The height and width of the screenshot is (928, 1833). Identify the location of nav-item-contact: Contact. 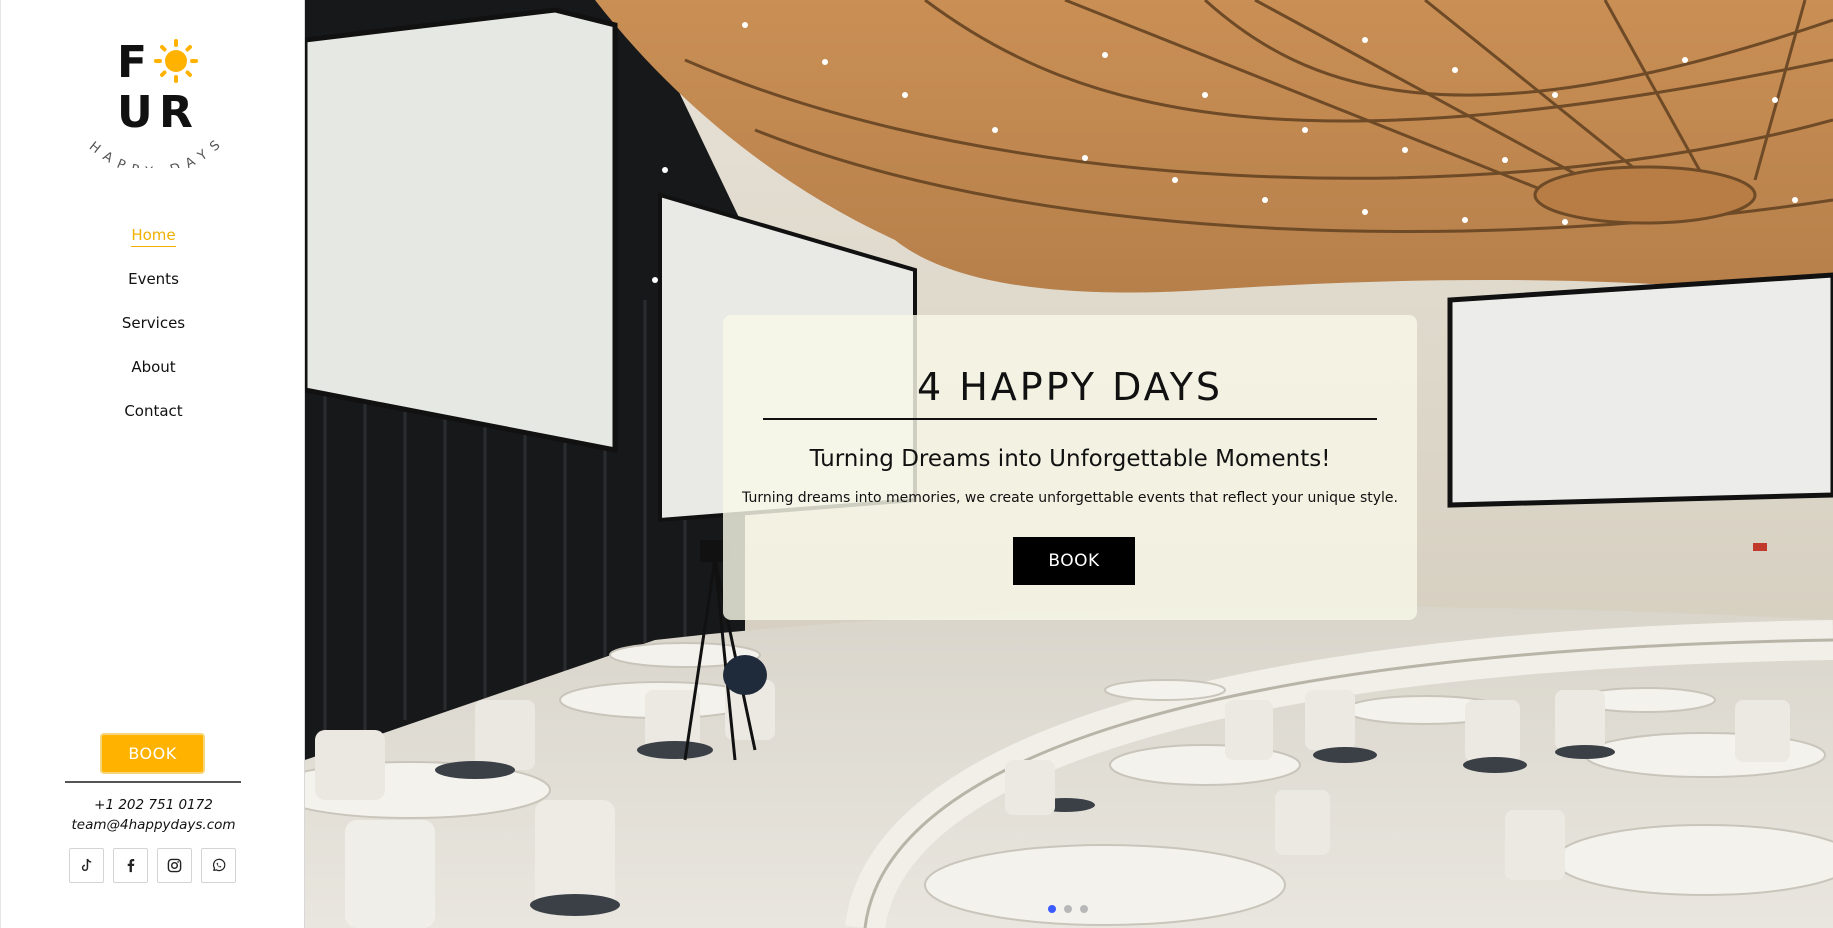
(153, 420).